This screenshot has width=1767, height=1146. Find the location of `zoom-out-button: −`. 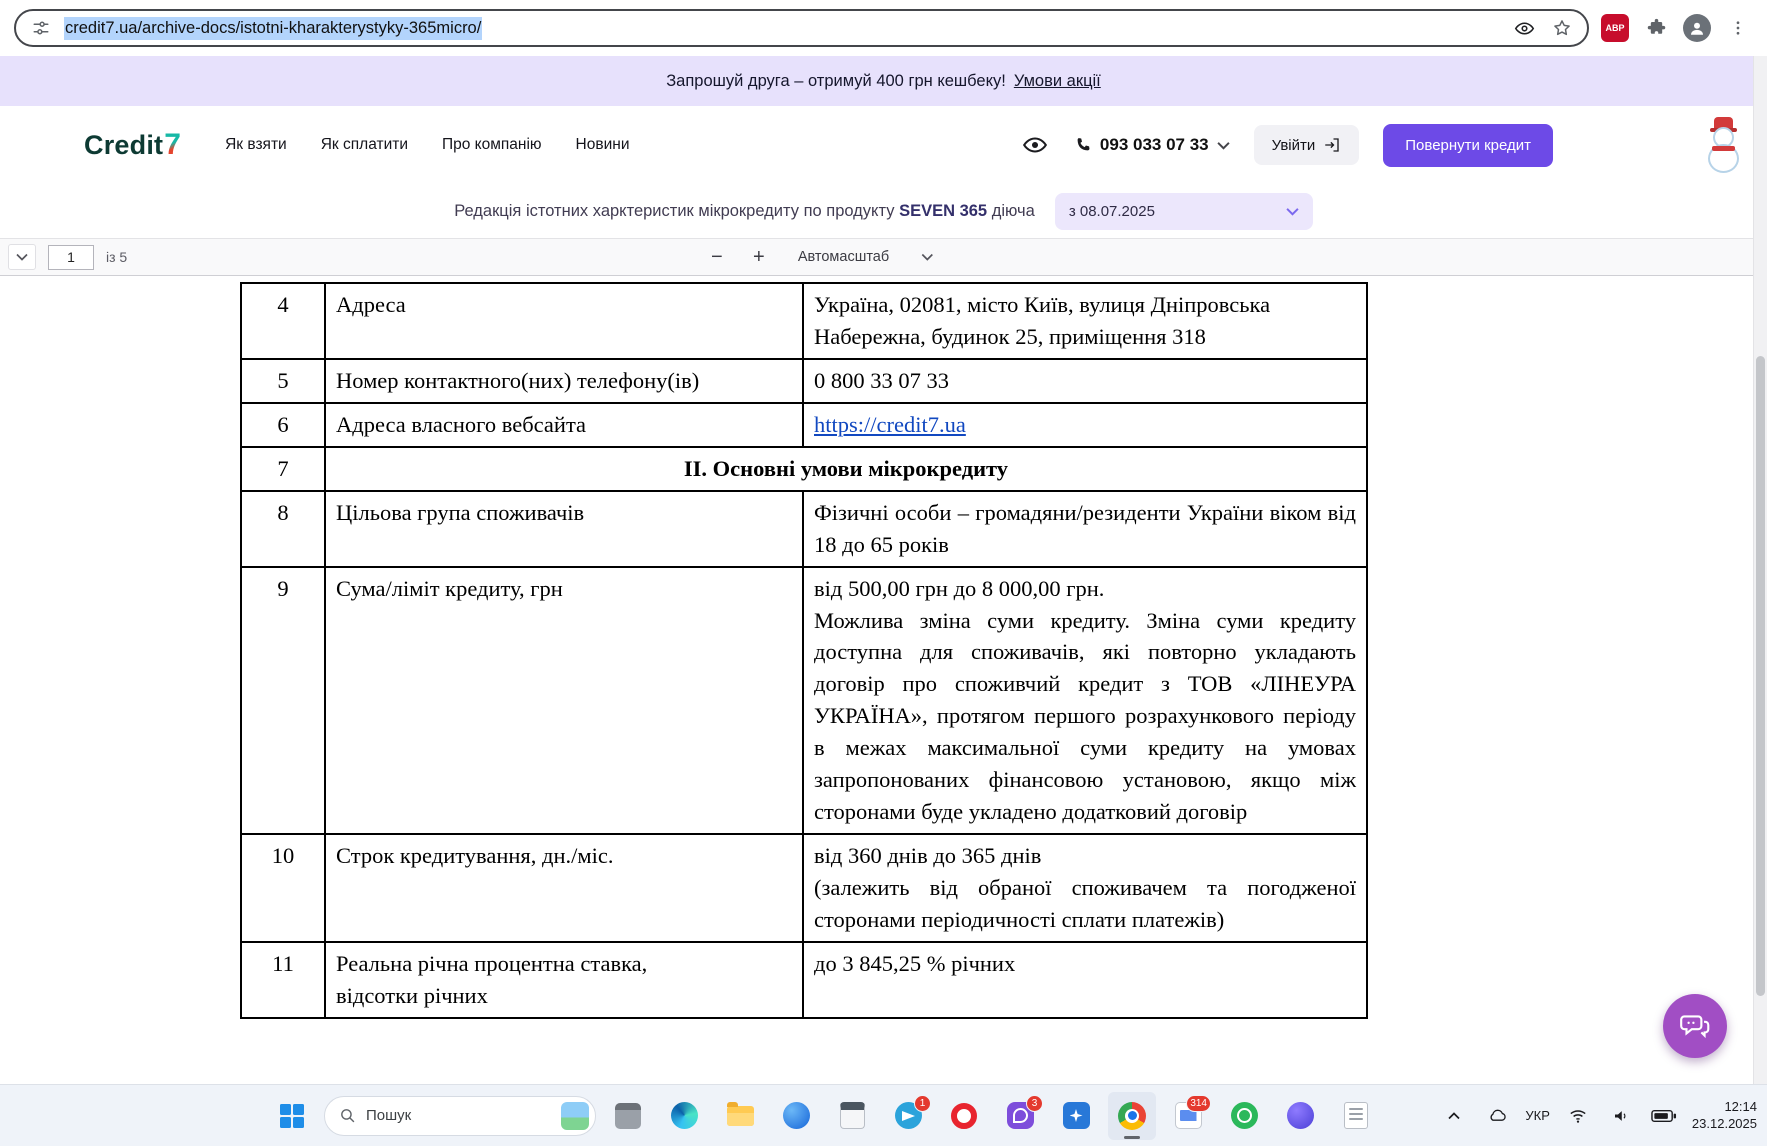

zoom-out-button: − is located at coordinates (717, 257).